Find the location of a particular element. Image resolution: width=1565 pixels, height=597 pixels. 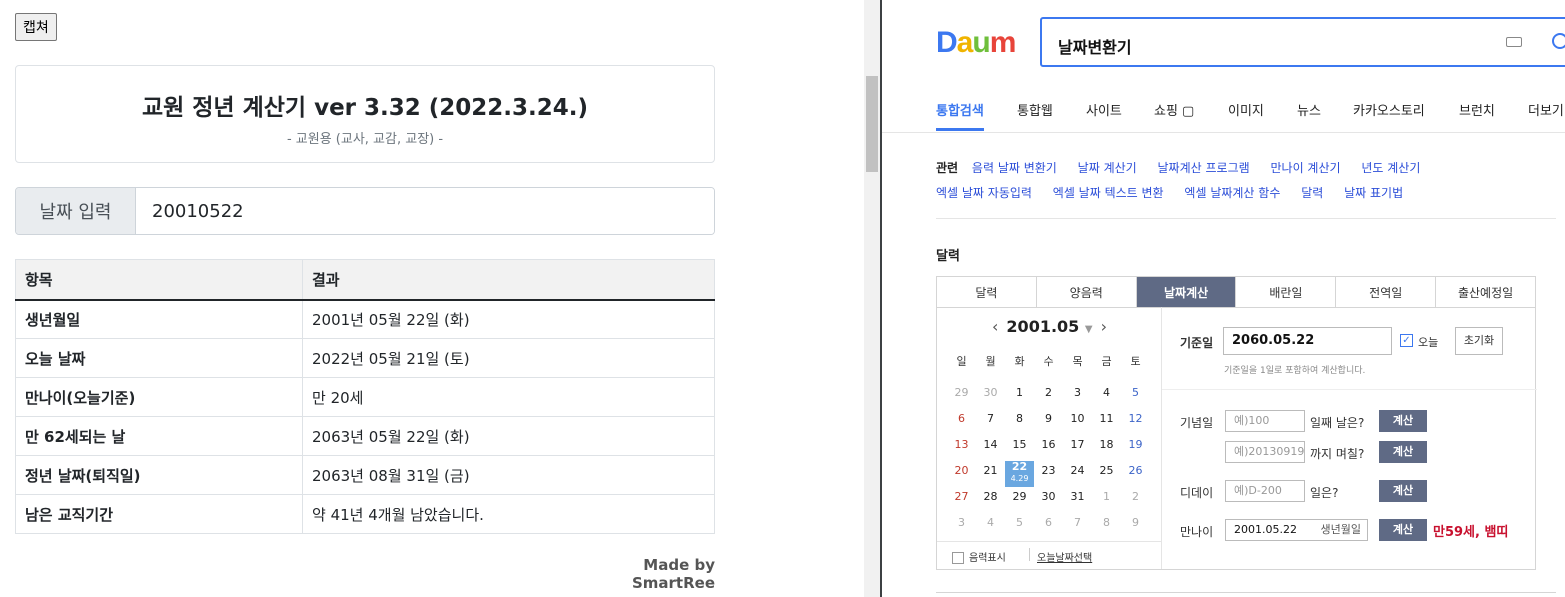

row-label: 만나이(오늘기준) is located at coordinates (159, 397).